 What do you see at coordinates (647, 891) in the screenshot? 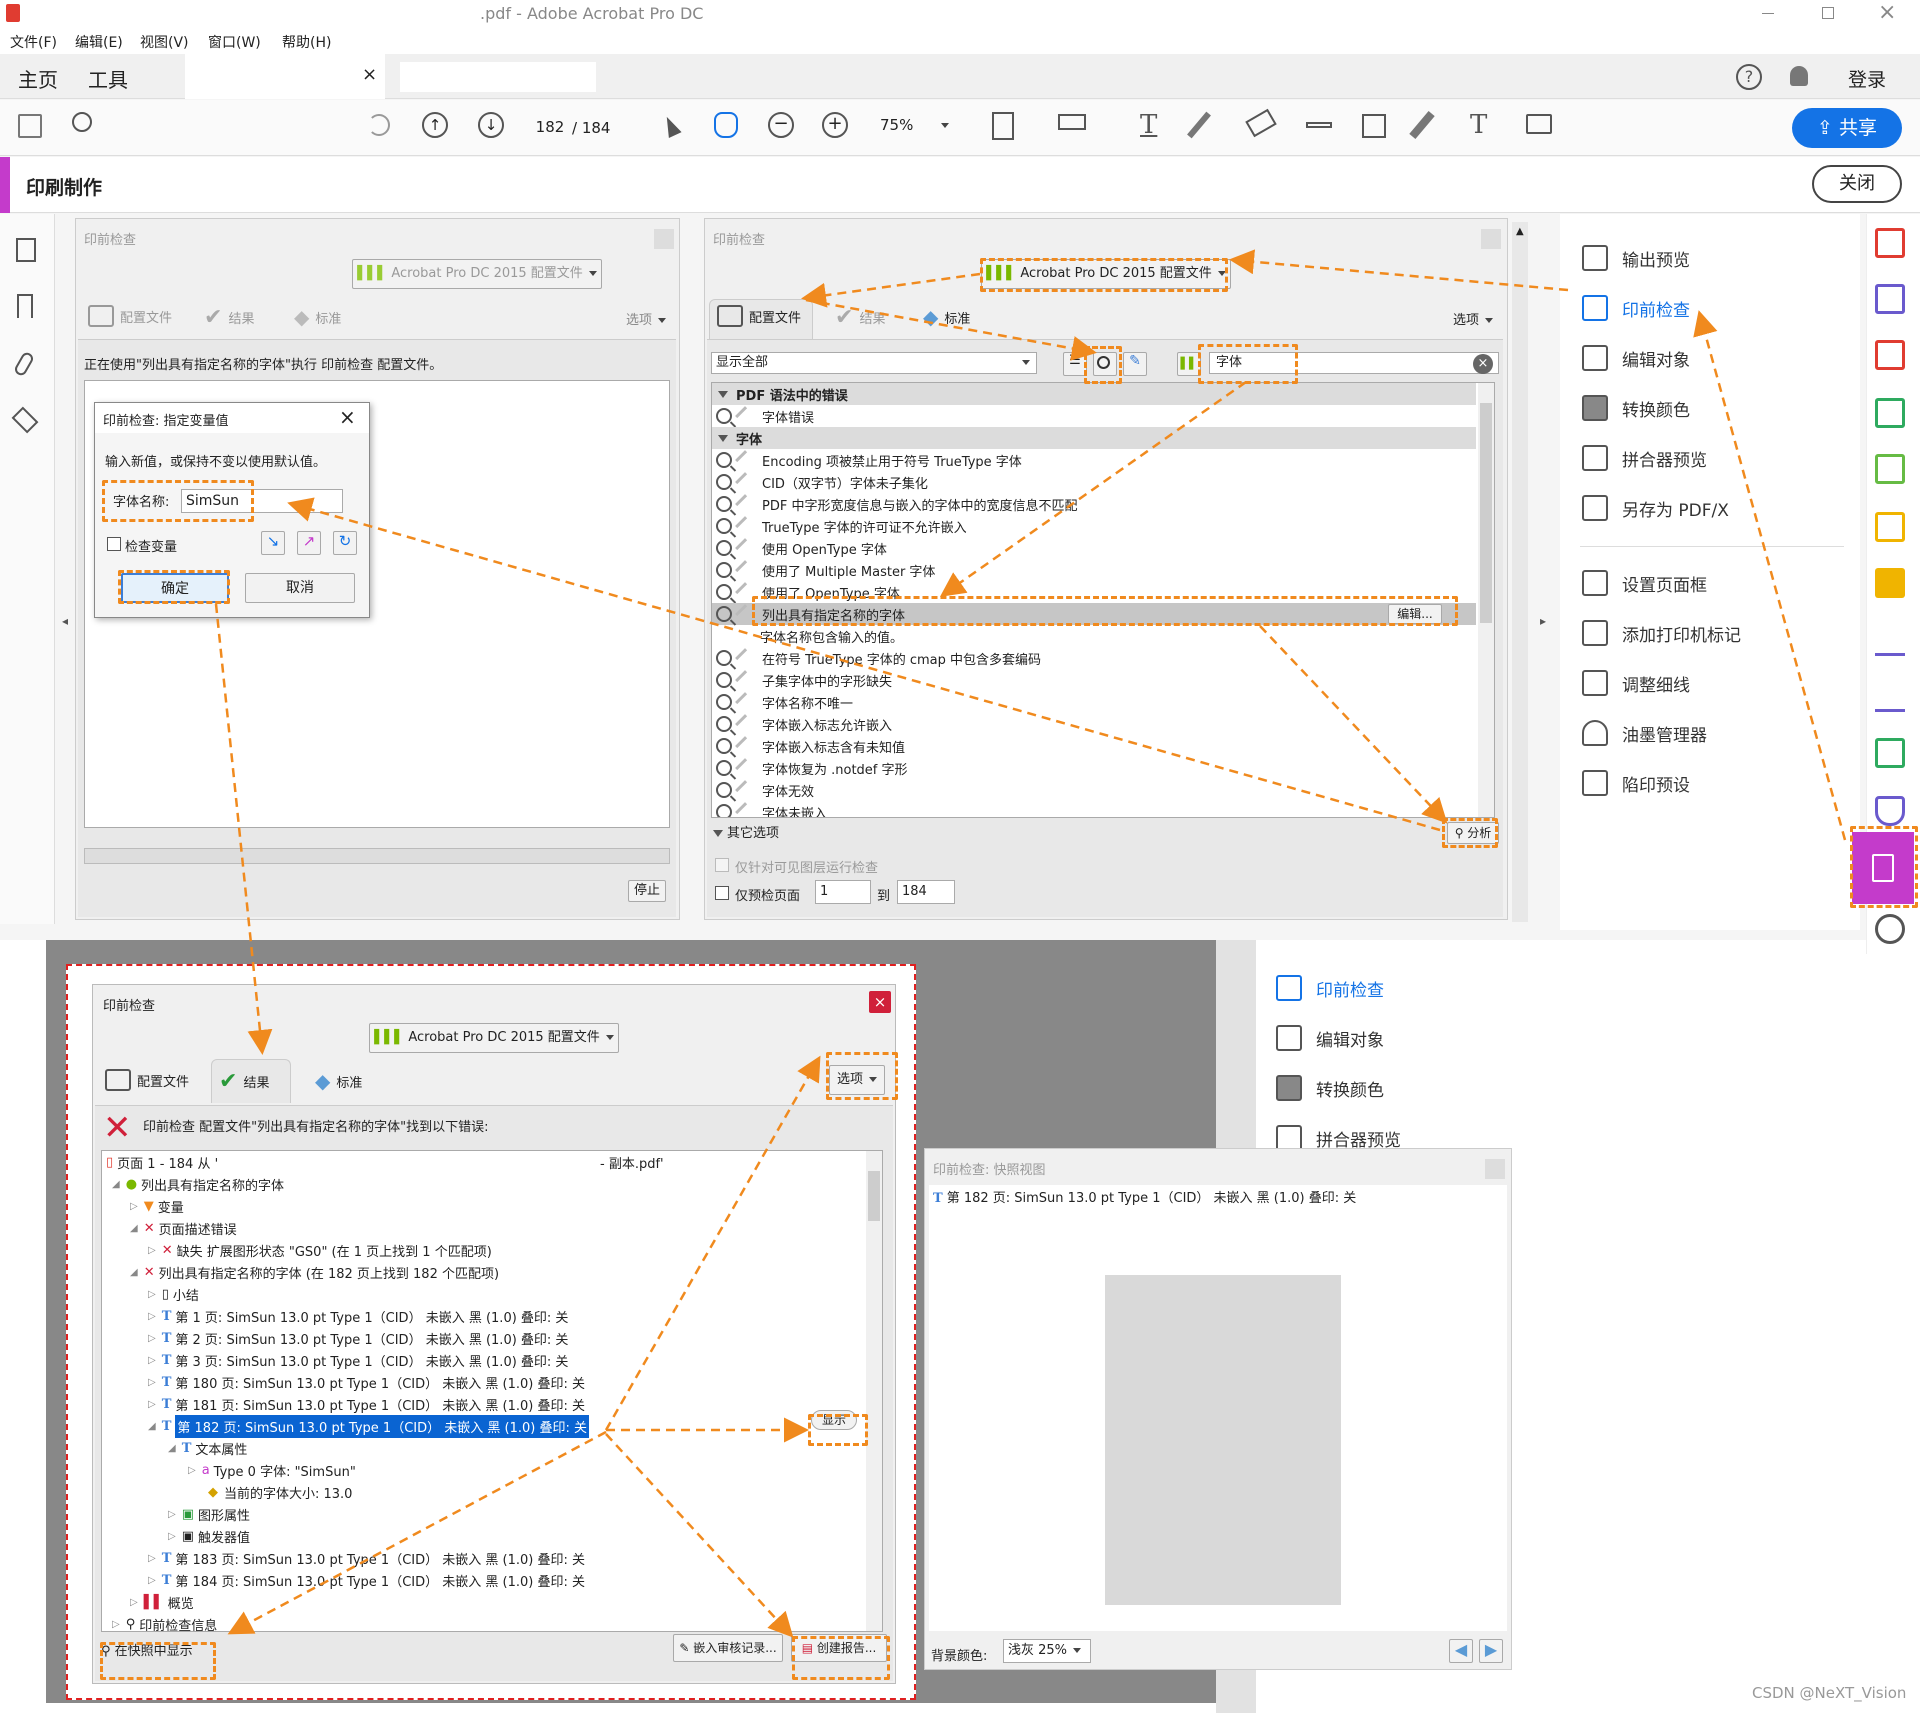
I see `stop-button: 停止` at bounding box center [647, 891].